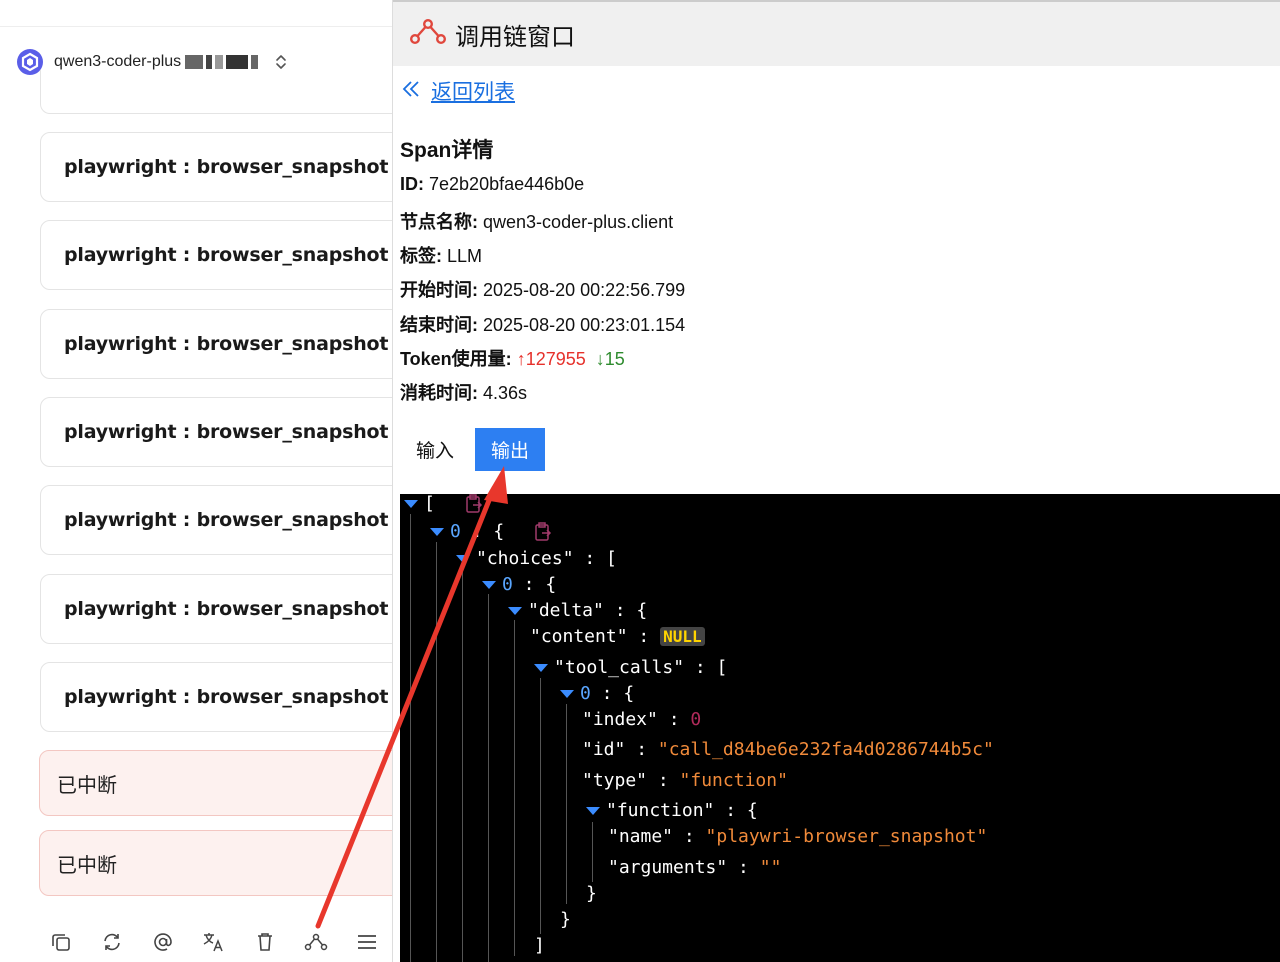  What do you see at coordinates (456, 359) in the screenshot?
I see `field-label: Token使用量:` at bounding box center [456, 359].